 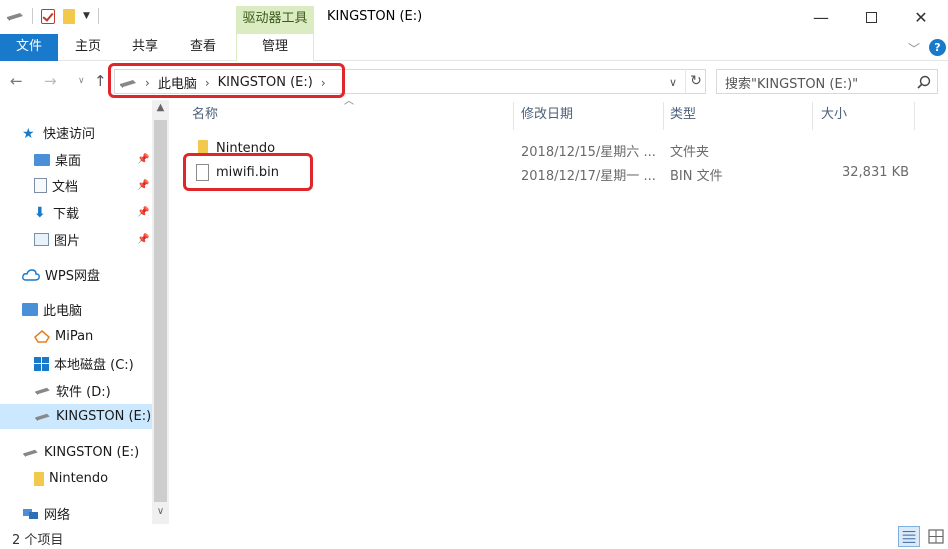 I want to click on sidebar-item-label: 文档, so click(x=65, y=187).